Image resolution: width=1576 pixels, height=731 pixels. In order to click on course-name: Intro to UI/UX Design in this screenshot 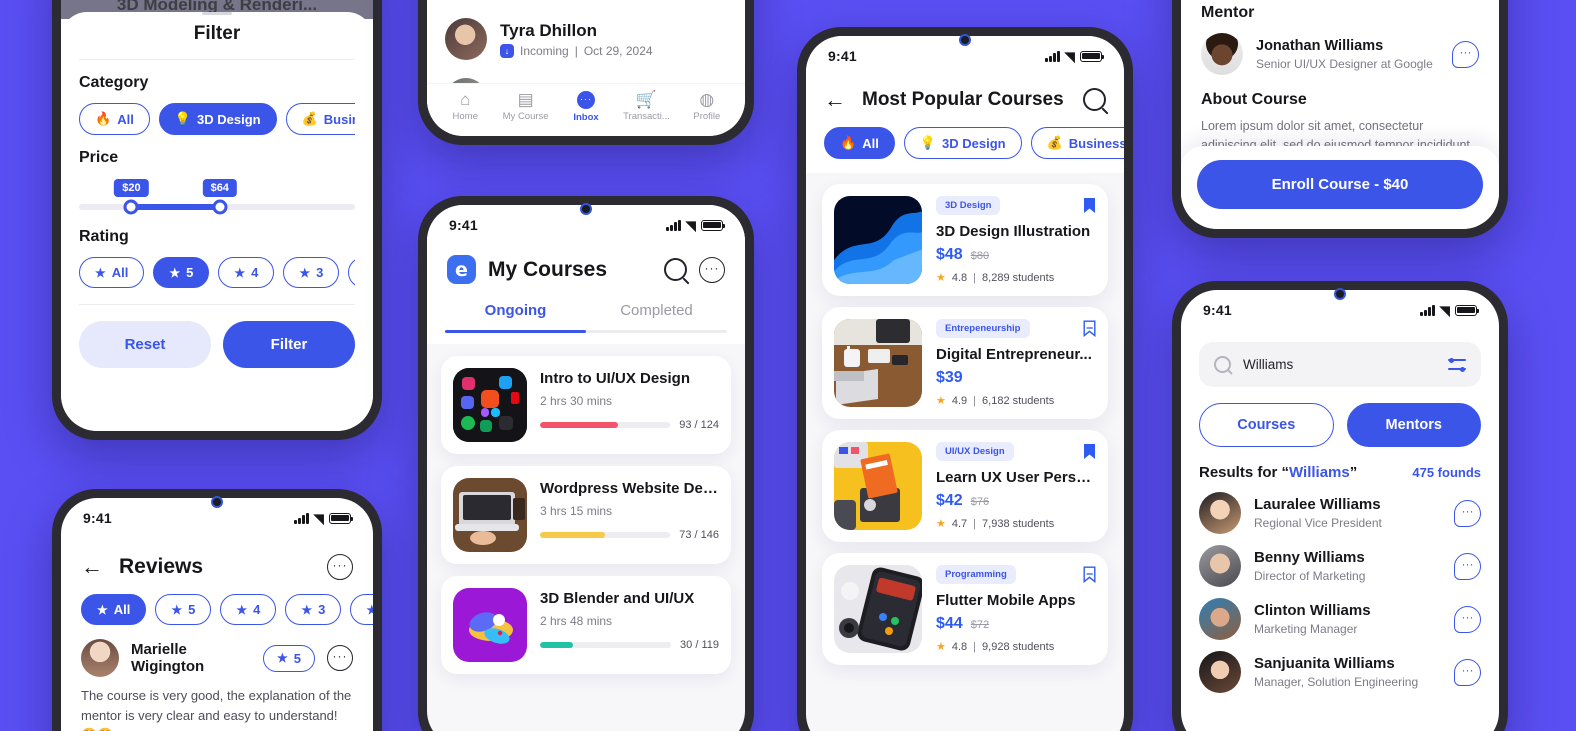, I will do `click(615, 378)`.